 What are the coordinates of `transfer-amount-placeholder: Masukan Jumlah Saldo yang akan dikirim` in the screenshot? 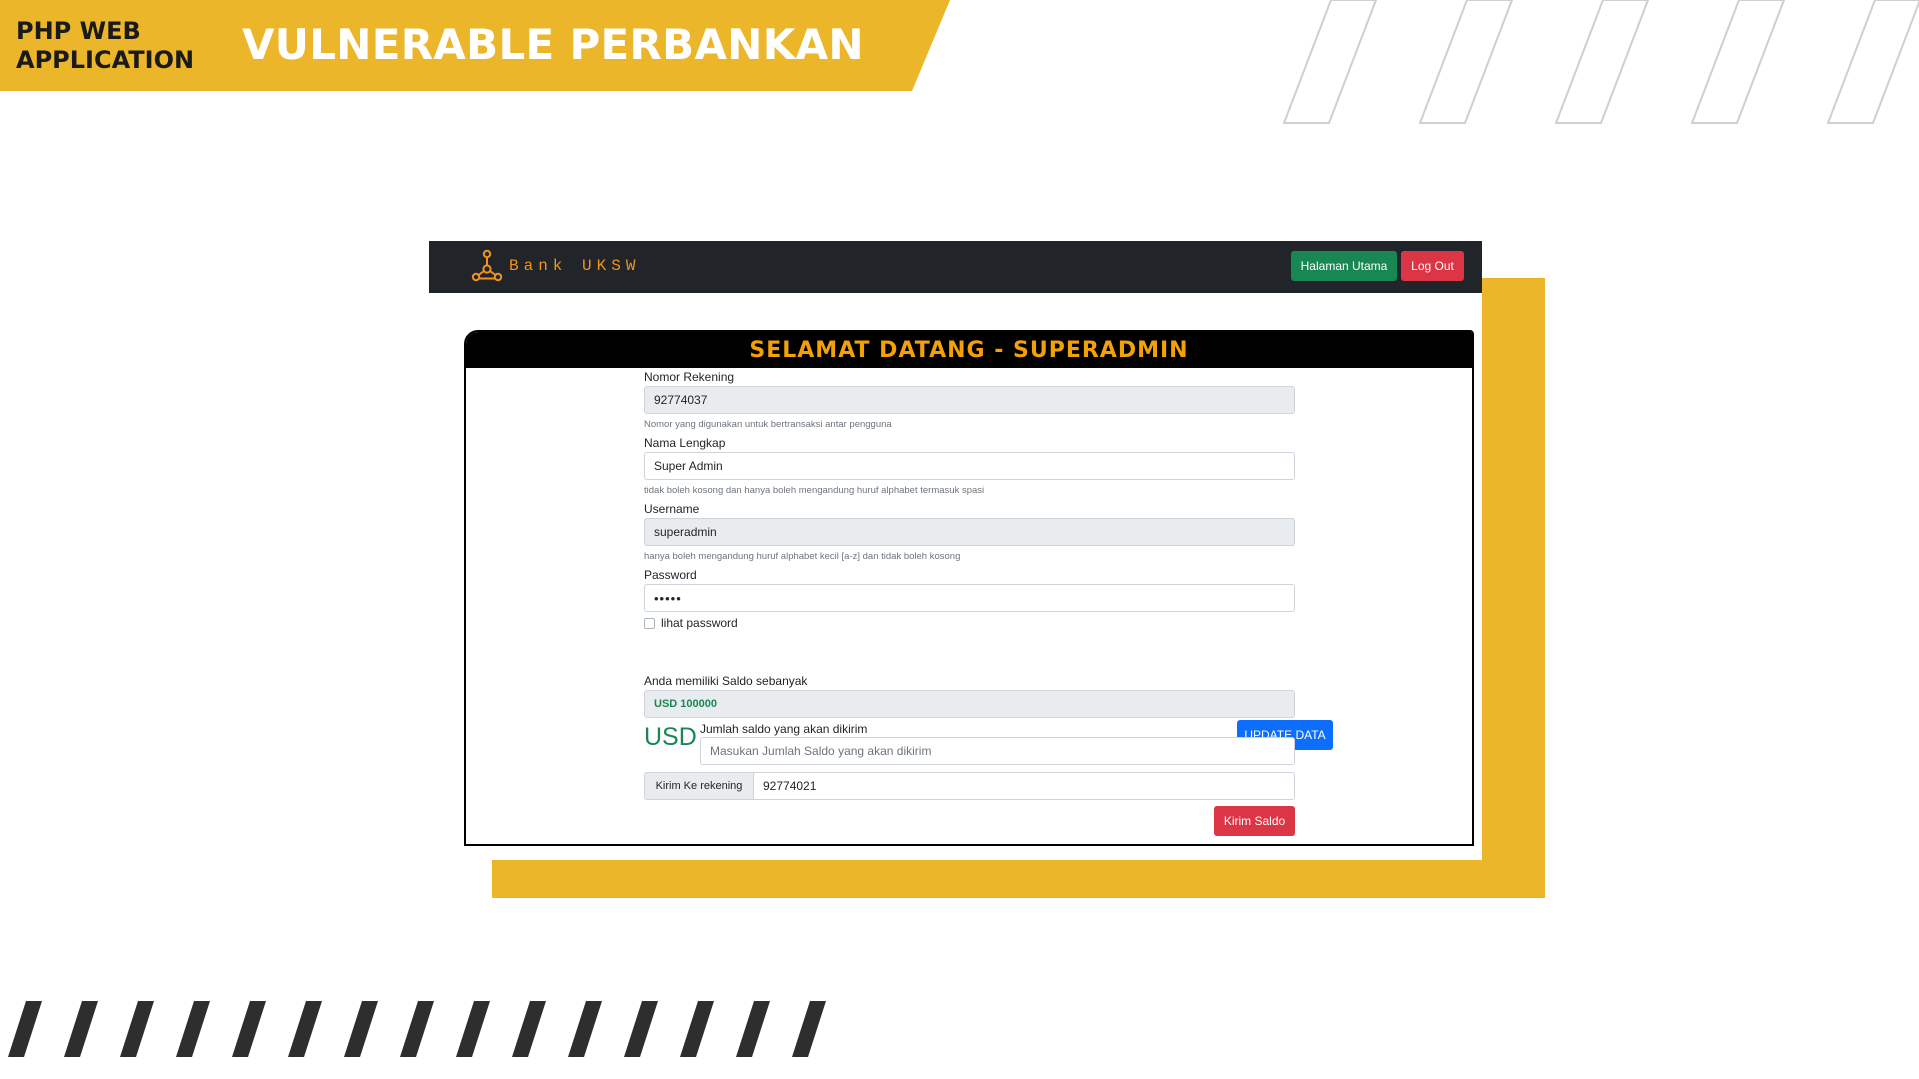 It's located at (821, 751).